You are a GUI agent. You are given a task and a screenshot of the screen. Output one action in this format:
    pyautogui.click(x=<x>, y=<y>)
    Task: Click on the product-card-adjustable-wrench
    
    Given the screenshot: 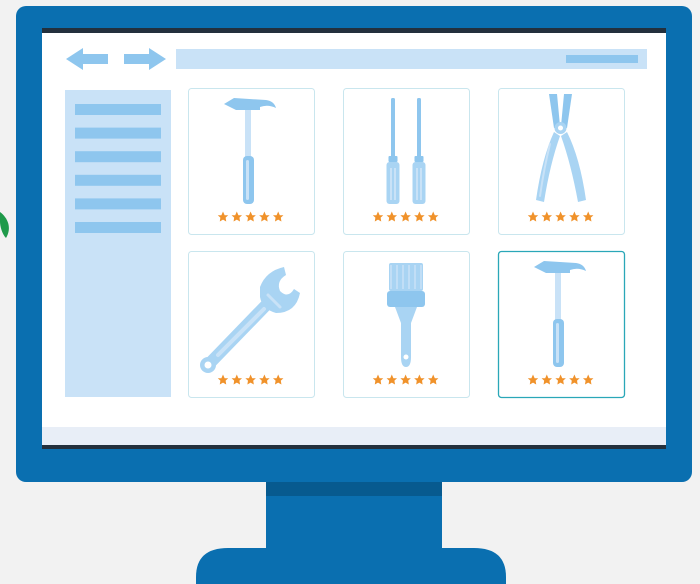 What is the action you would take?
    pyautogui.click(x=251, y=324)
    